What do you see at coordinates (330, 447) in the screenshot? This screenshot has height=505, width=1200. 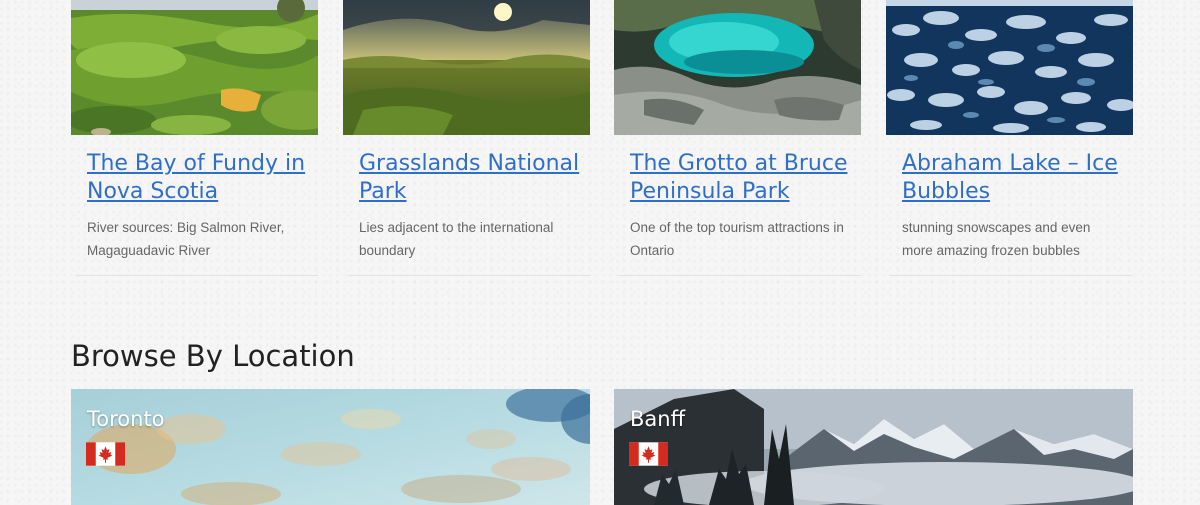 I see `location-card-toronto: Toronto` at bounding box center [330, 447].